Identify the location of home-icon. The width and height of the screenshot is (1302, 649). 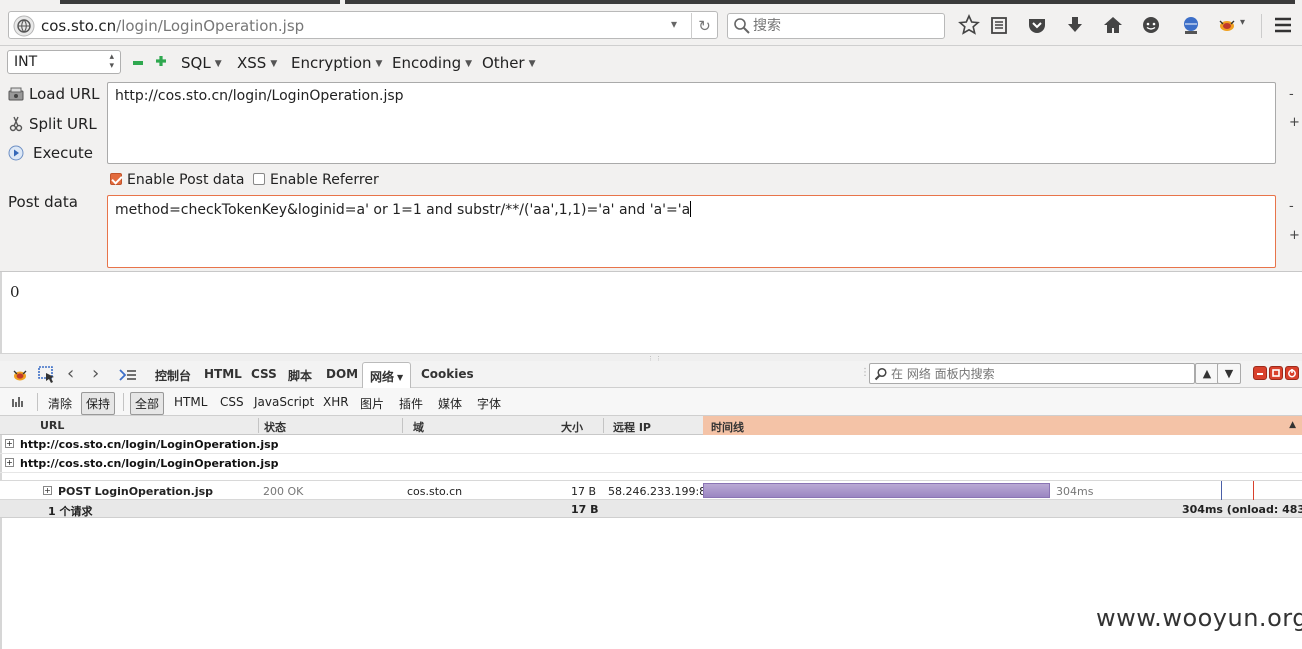
(1113, 25).